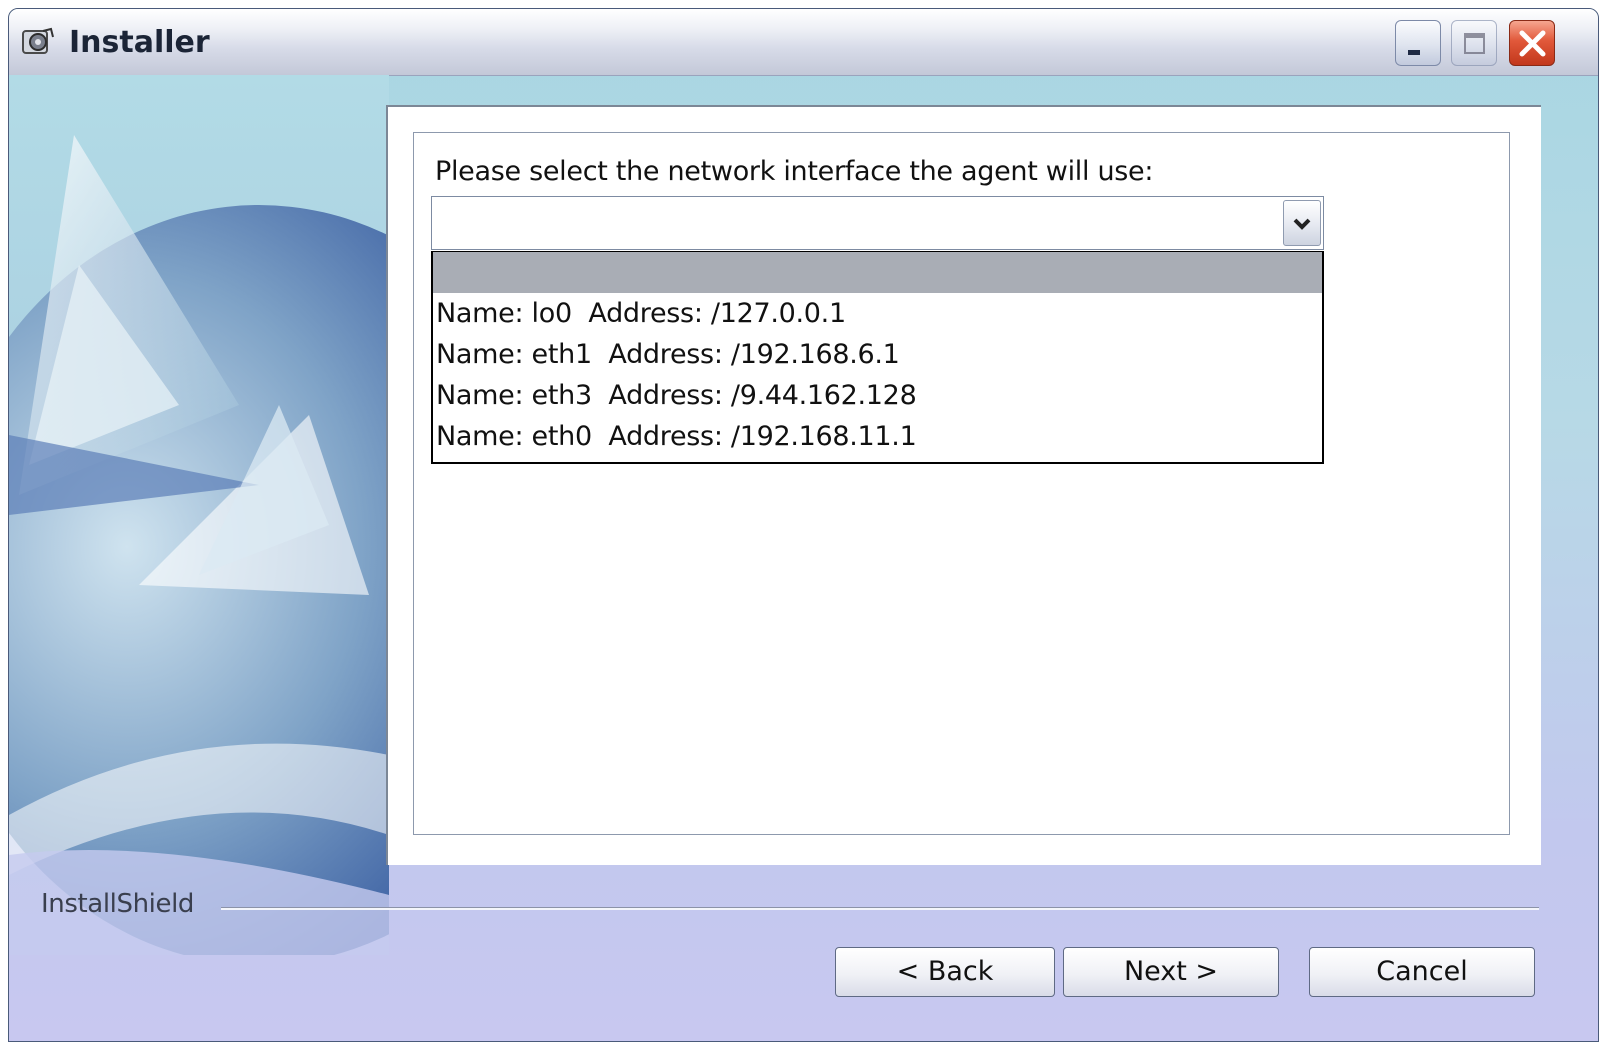 The width and height of the screenshot is (1607, 1050). I want to click on dropdown-option-lo0: Name: lo0 Address: /127.0.0.1, so click(877, 313).